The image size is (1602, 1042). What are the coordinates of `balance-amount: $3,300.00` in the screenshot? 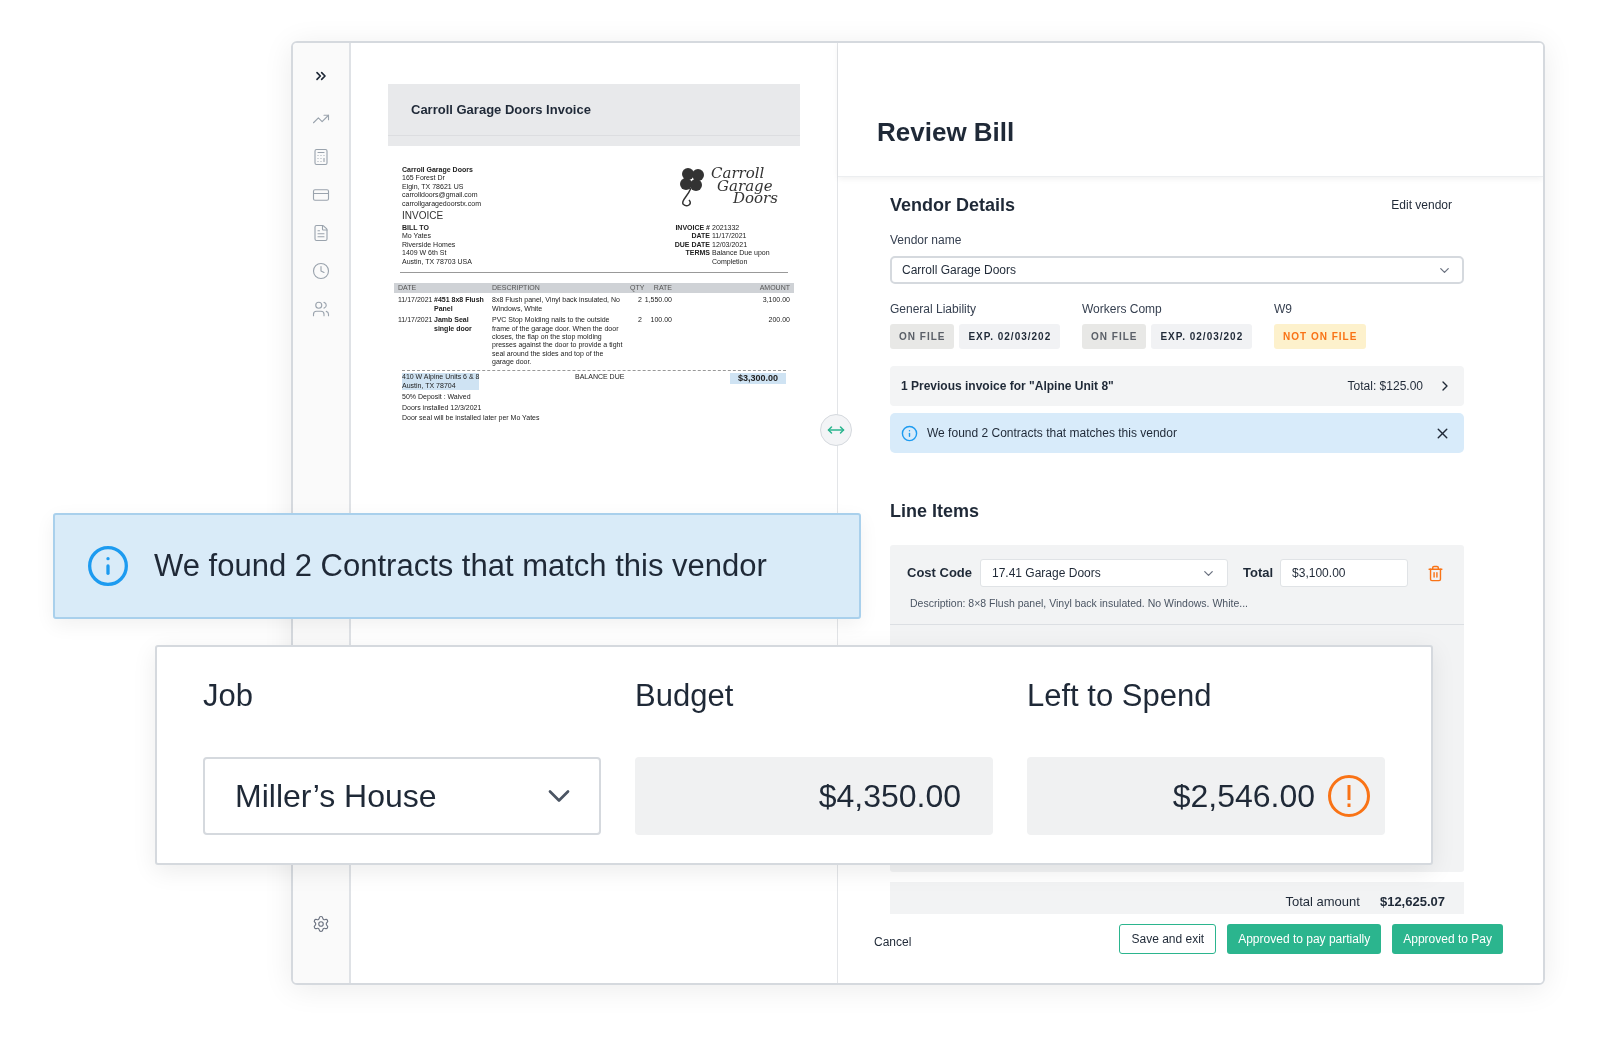 It's located at (757, 379).